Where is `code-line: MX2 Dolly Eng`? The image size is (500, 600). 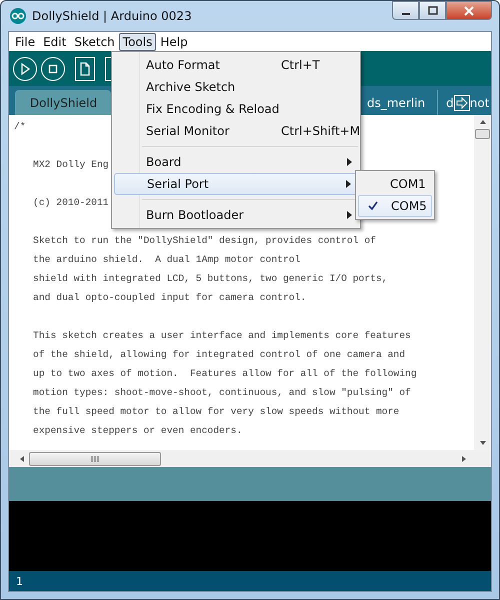
code-line: MX2 Dolly Eng is located at coordinates (71, 165).